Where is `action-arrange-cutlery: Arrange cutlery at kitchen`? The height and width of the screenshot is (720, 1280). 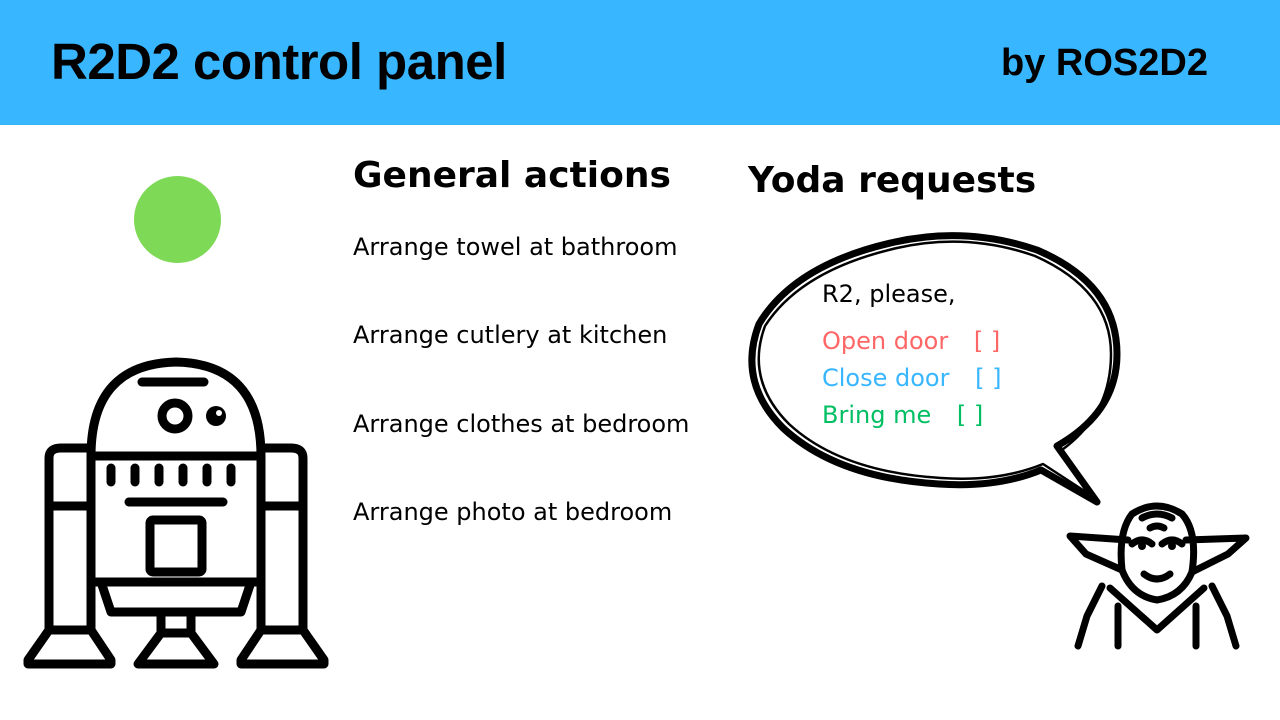
action-arrange-cutlery: Arrange cutlery at kitchen is located at coordinates (510, 335).